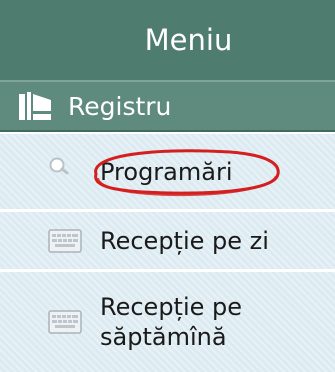 The image size is (335, 372). I want to click on menu-title: Meniu, so click(188, 40).